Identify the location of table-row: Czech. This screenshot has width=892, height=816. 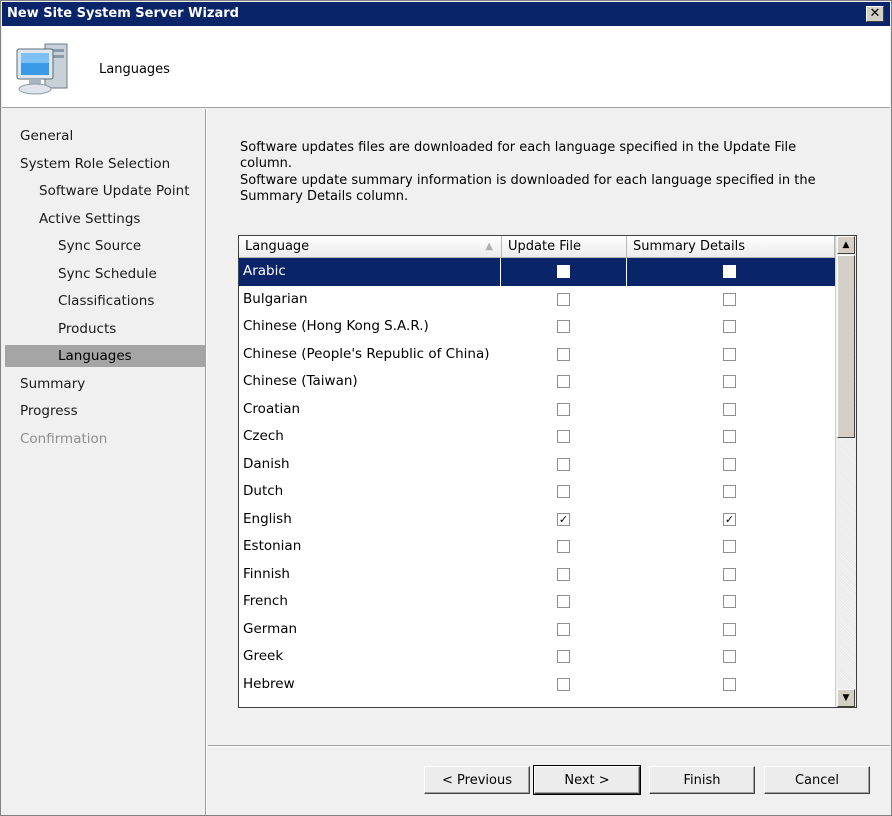
(537, 437).